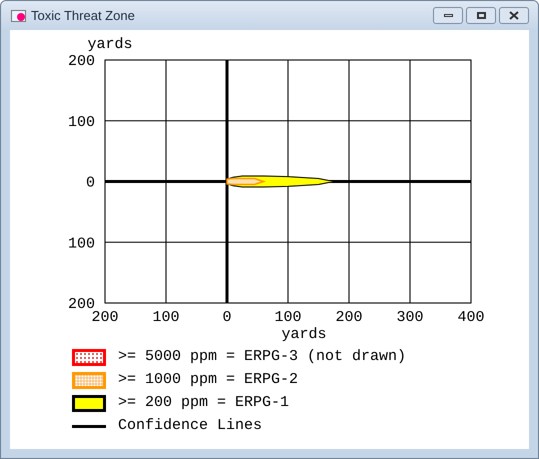  I want to click on app-icon, so click(18, 16).